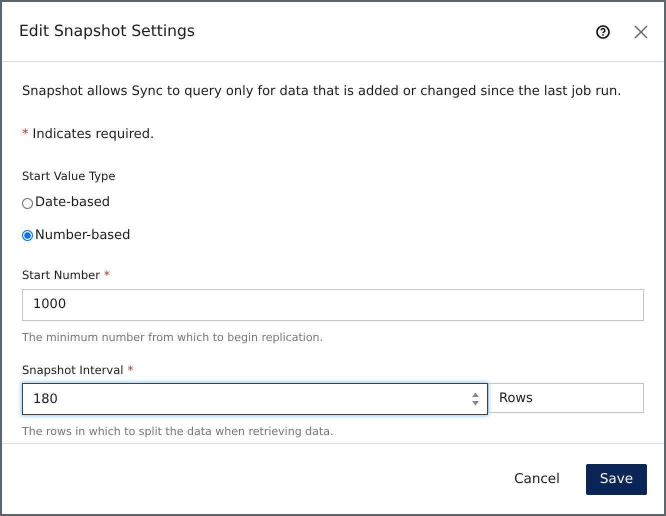  What do you see at coordinates (178, 432) in the screenshot?
I see `help-text: The rows in which to split the data when retrieving data.` at bounding box center [178, 432].